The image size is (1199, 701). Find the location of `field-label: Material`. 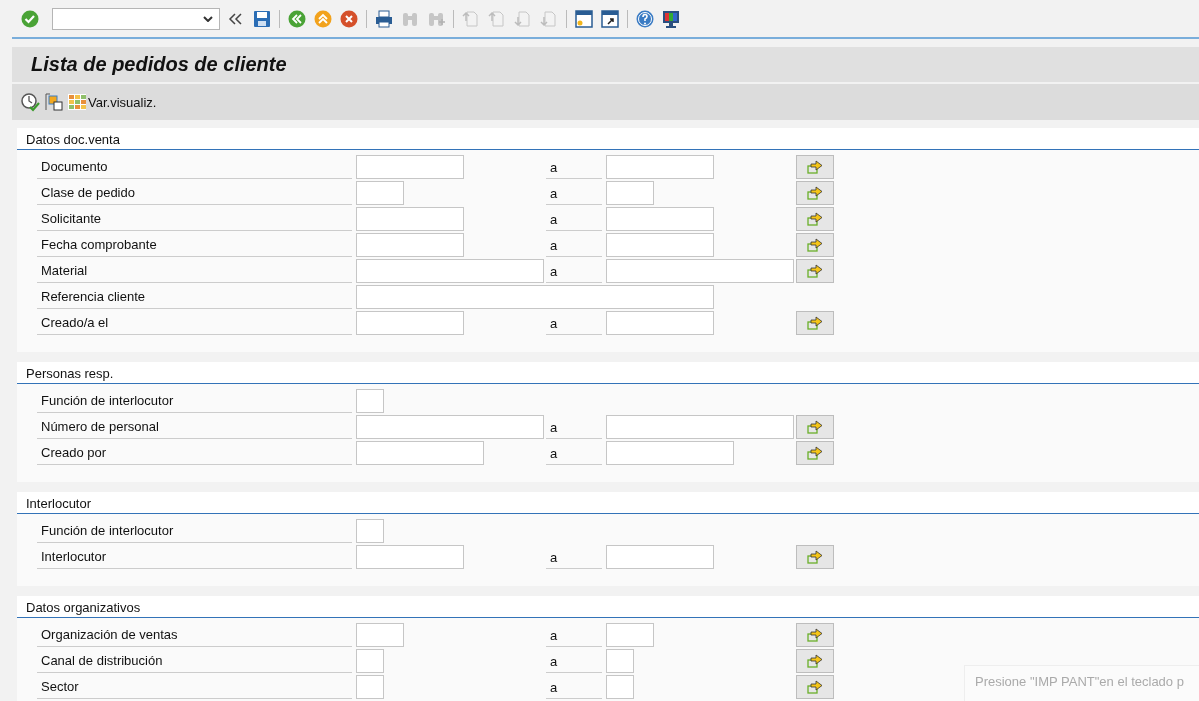

field-label: Material is located at coordinates (194, 271).